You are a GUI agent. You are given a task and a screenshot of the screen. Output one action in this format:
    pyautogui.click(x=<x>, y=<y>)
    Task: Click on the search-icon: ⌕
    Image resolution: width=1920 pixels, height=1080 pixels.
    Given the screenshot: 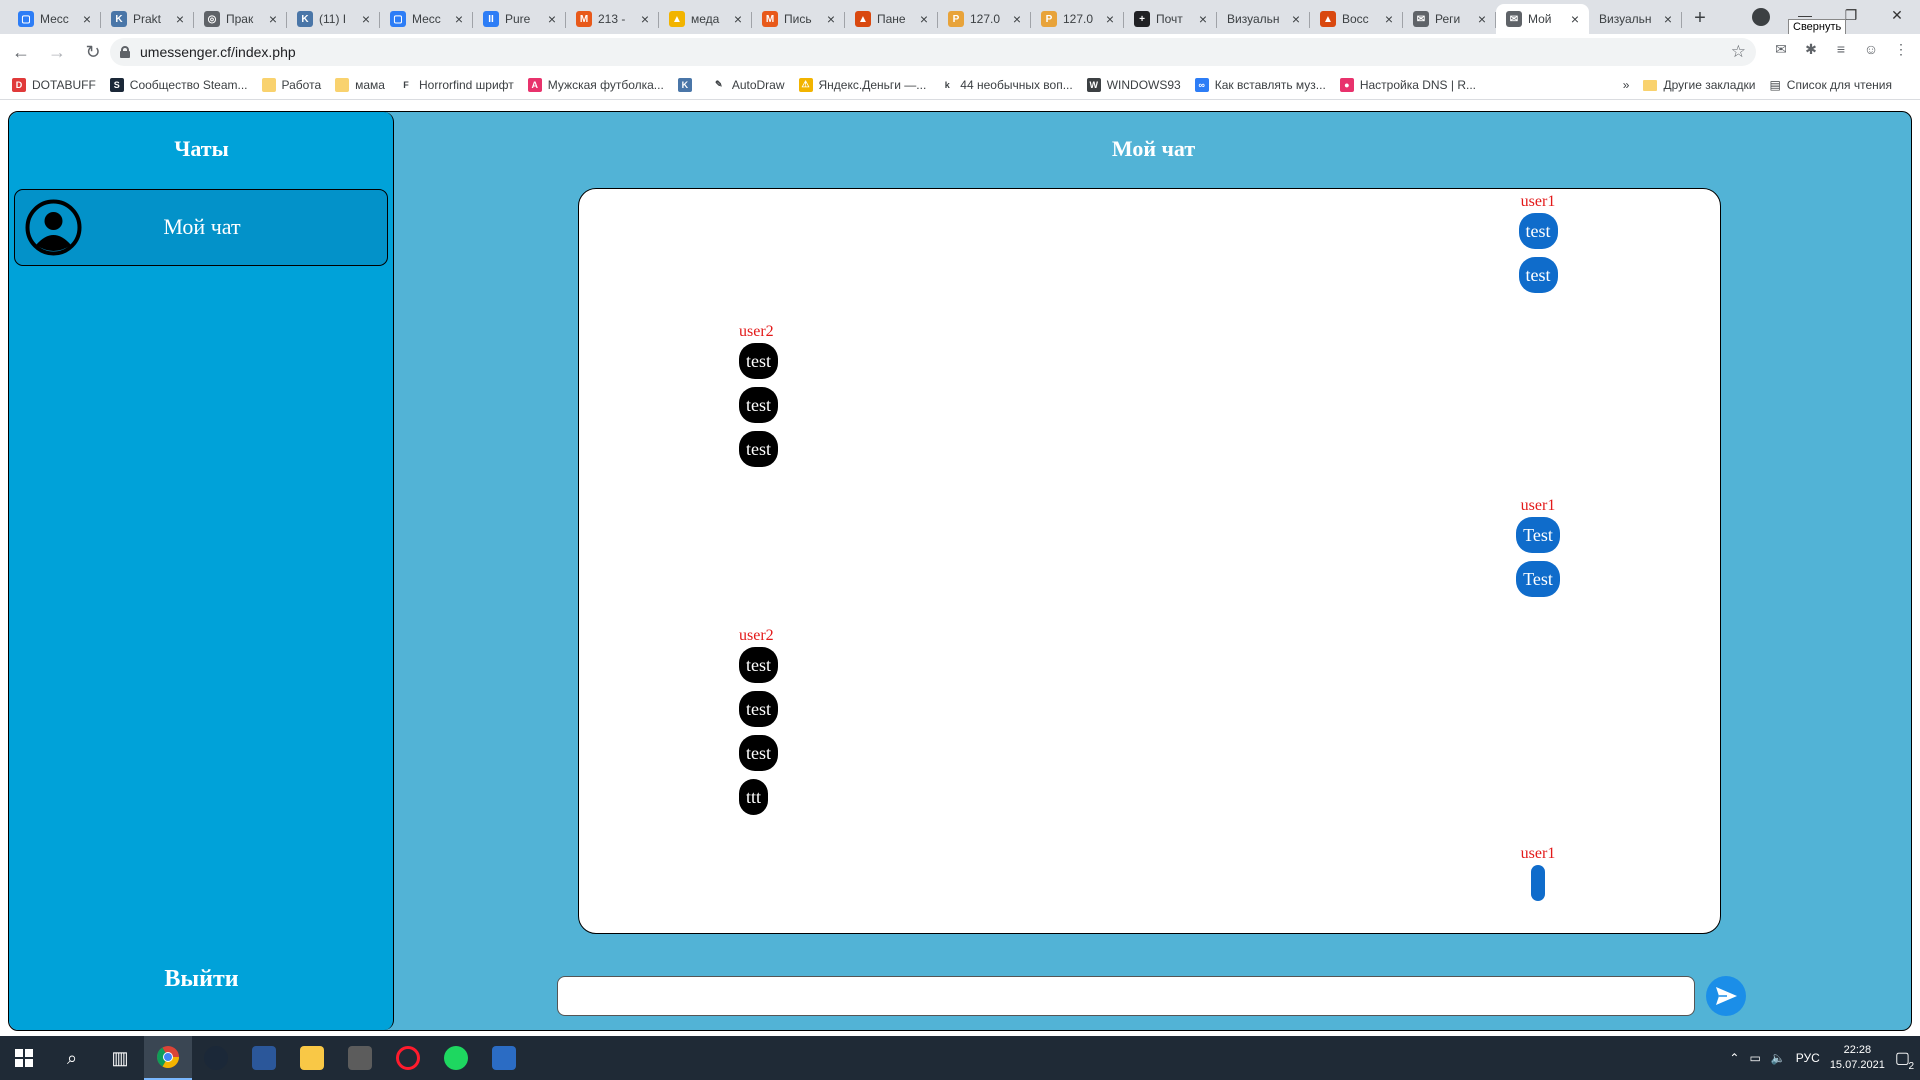 What is the action you would take?
    pyautogui.click(x=72, y=1058)
    